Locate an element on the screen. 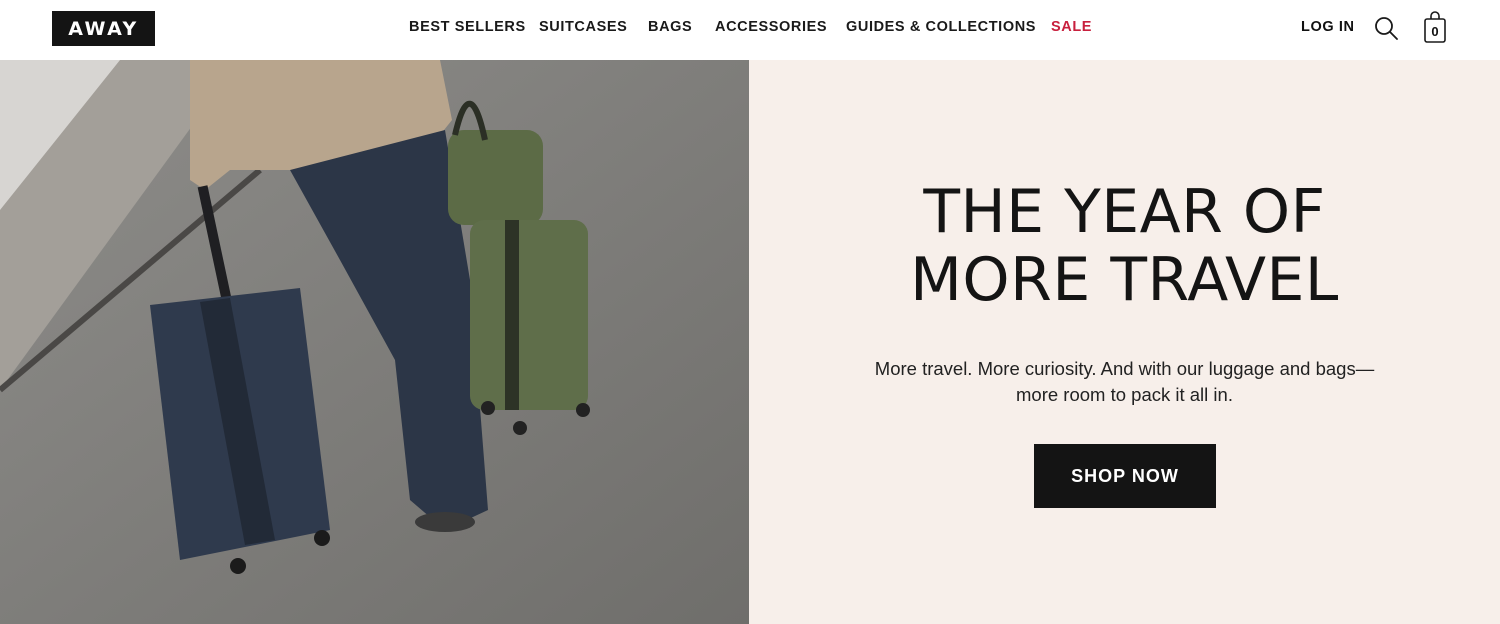 The width and height of the screenshot is (1500, 624). hero-subtext-line-2: more room to pack it all in. is located at coordinates (1124, 394).